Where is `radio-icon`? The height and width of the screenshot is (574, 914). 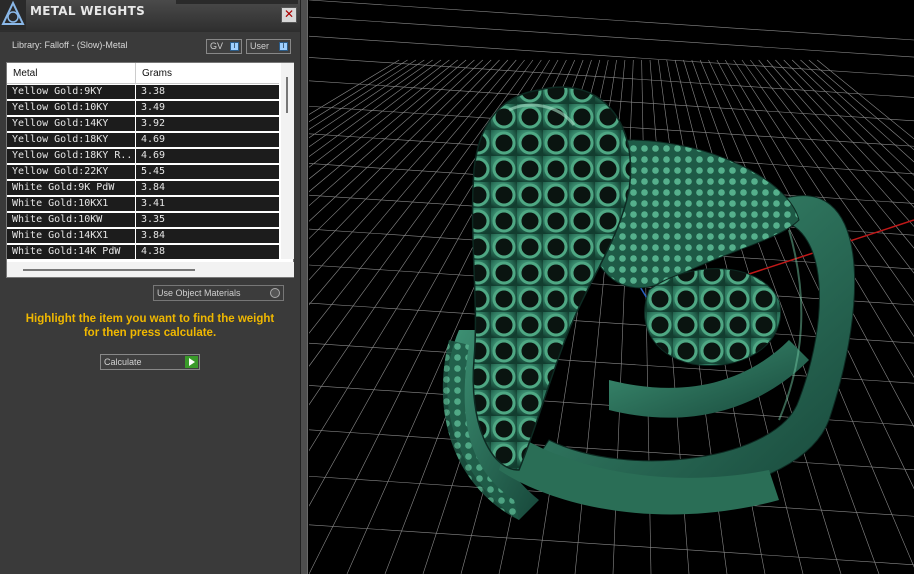 radio-icon is located at coordinates (275, 293).